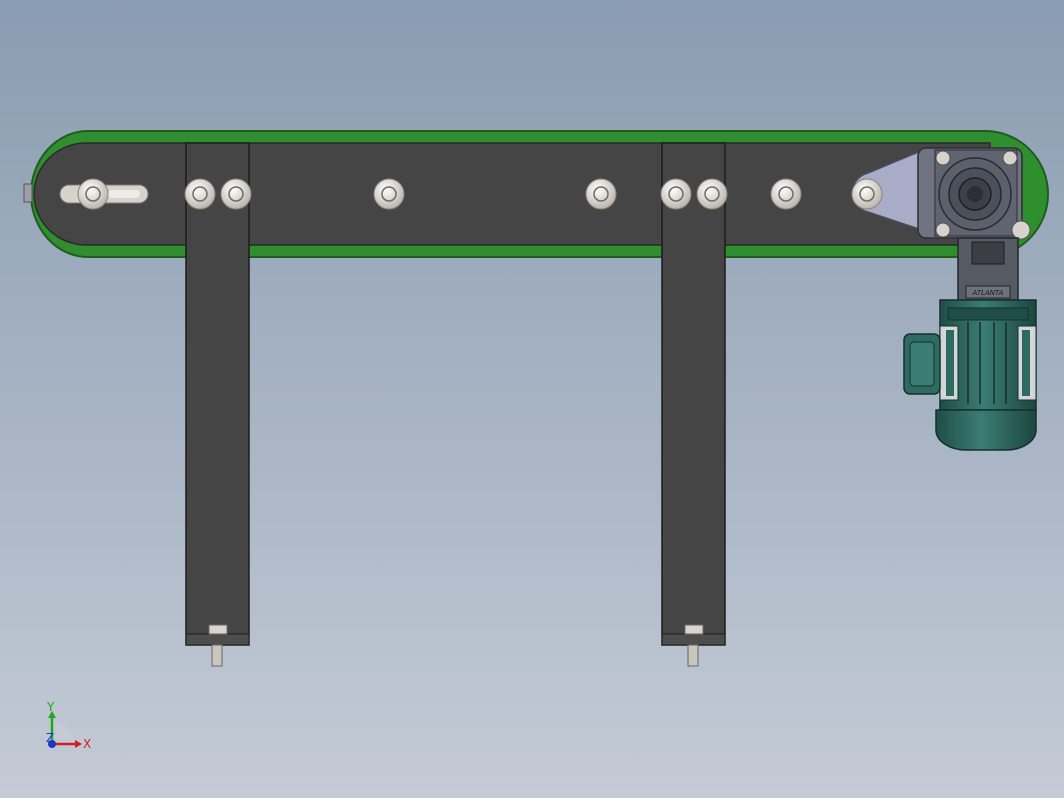 Image resolution: width=1064 pixels, height=798 pixels. What do you see at coordinates (988, 293) in the screenshot?
I see `motor-brand-label: ATLANTA` at bounding box center [988, 293].